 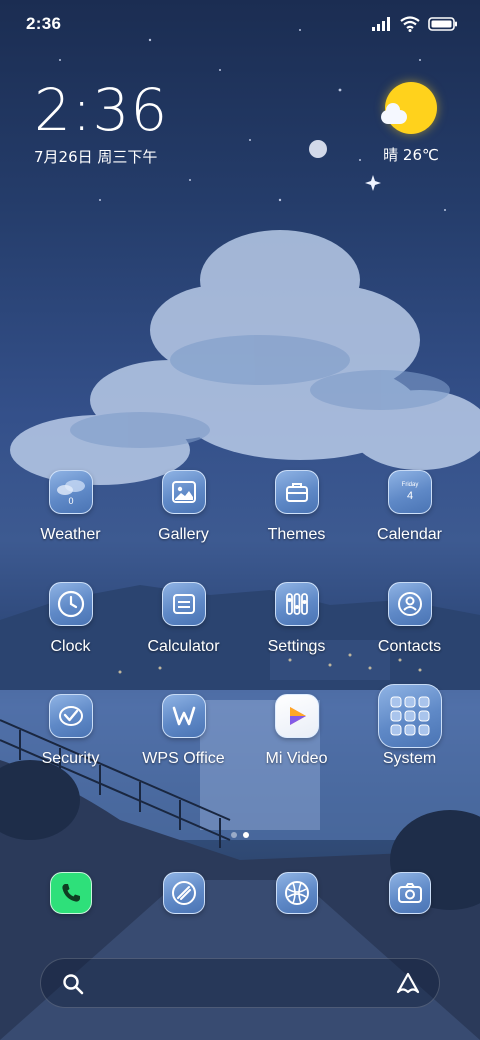 I want to click on app-label-wps-office: WPS Office, so click(x=183, y=758).